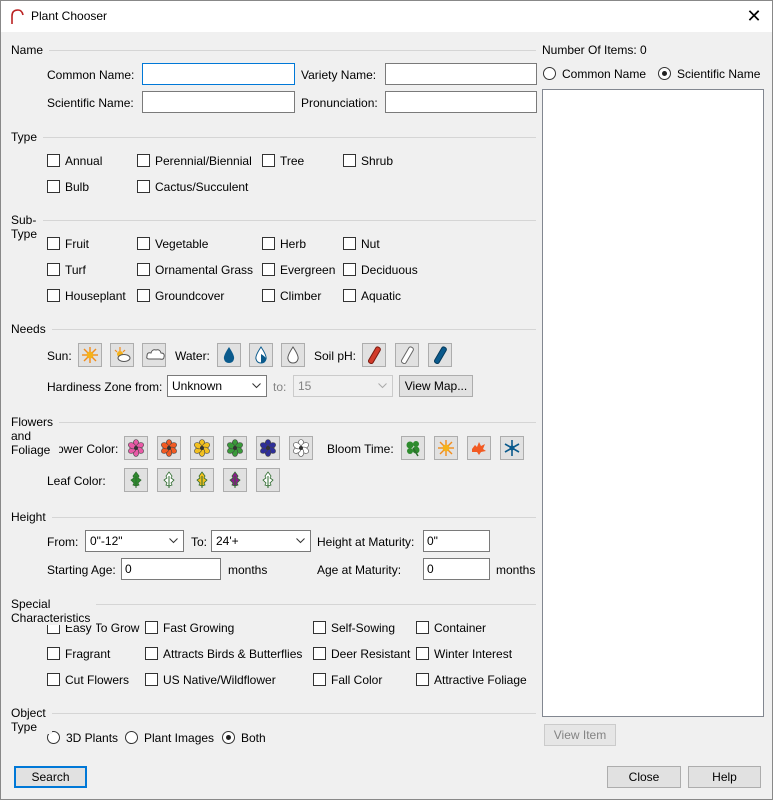  Describe the element at coordinates (151, 679) in the screenshot. I see `checkbox-us-native` at that location.